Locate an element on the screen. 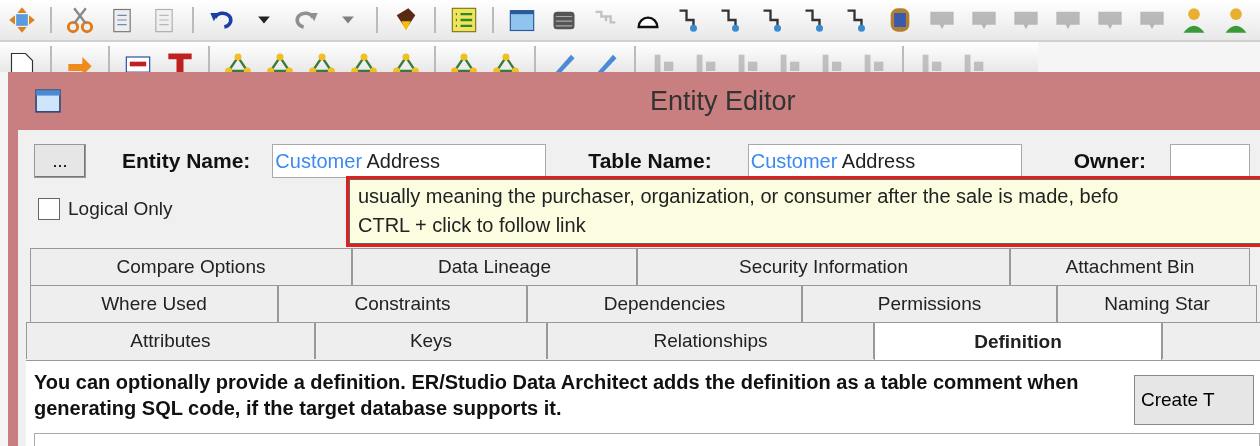 Image resolution: width=1260 pixels, height=446 pixels. tab: Definition is located at coordinates (1018, 341).